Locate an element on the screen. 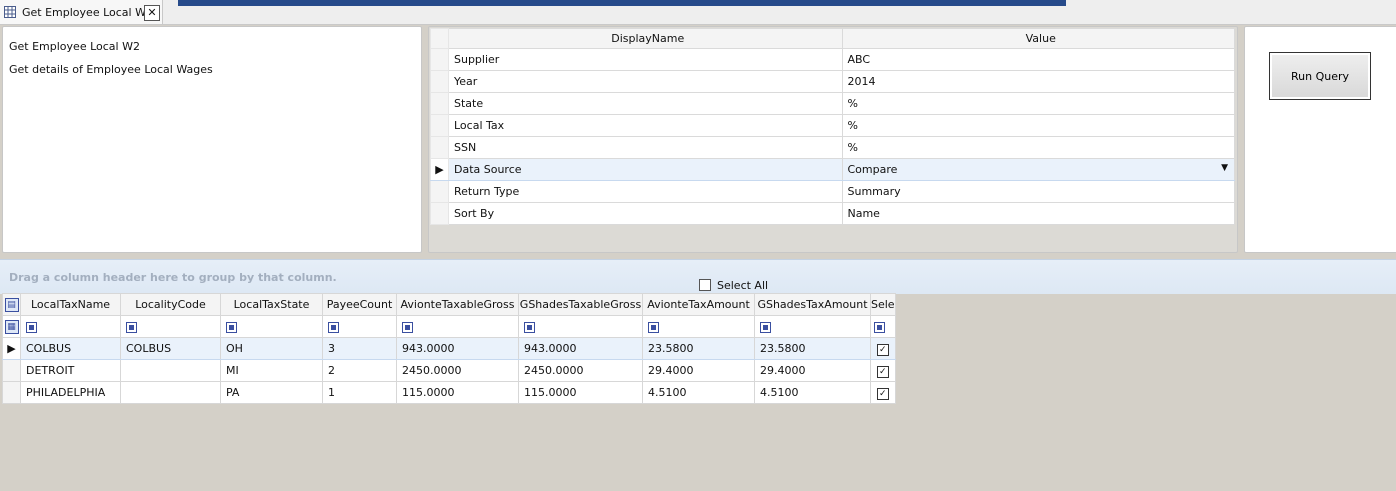 This screenshot has height=491, width=1396. param-value-supplier: ABC is located at coordinates (1038, 59).